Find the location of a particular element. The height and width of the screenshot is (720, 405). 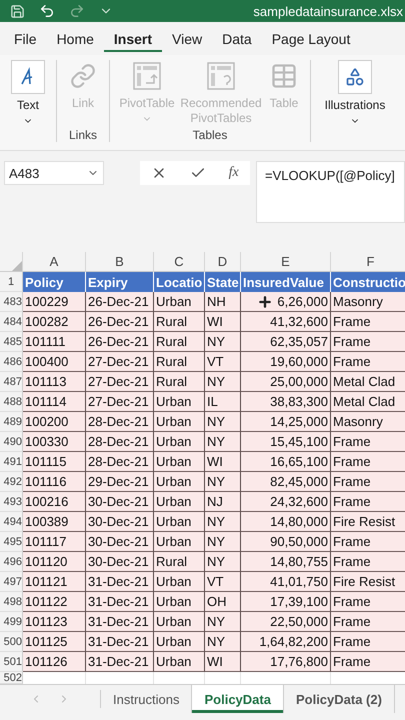

column-header: B is located at coordinates (120, 262).